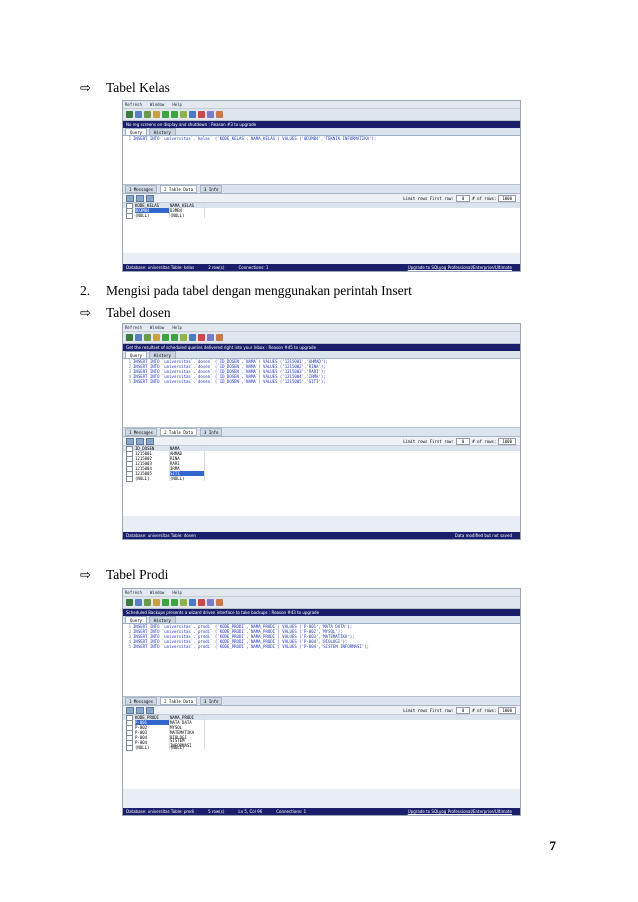 This screenshot has height=902, width=638. I want to click on list-number: 2., so click(85, 290).